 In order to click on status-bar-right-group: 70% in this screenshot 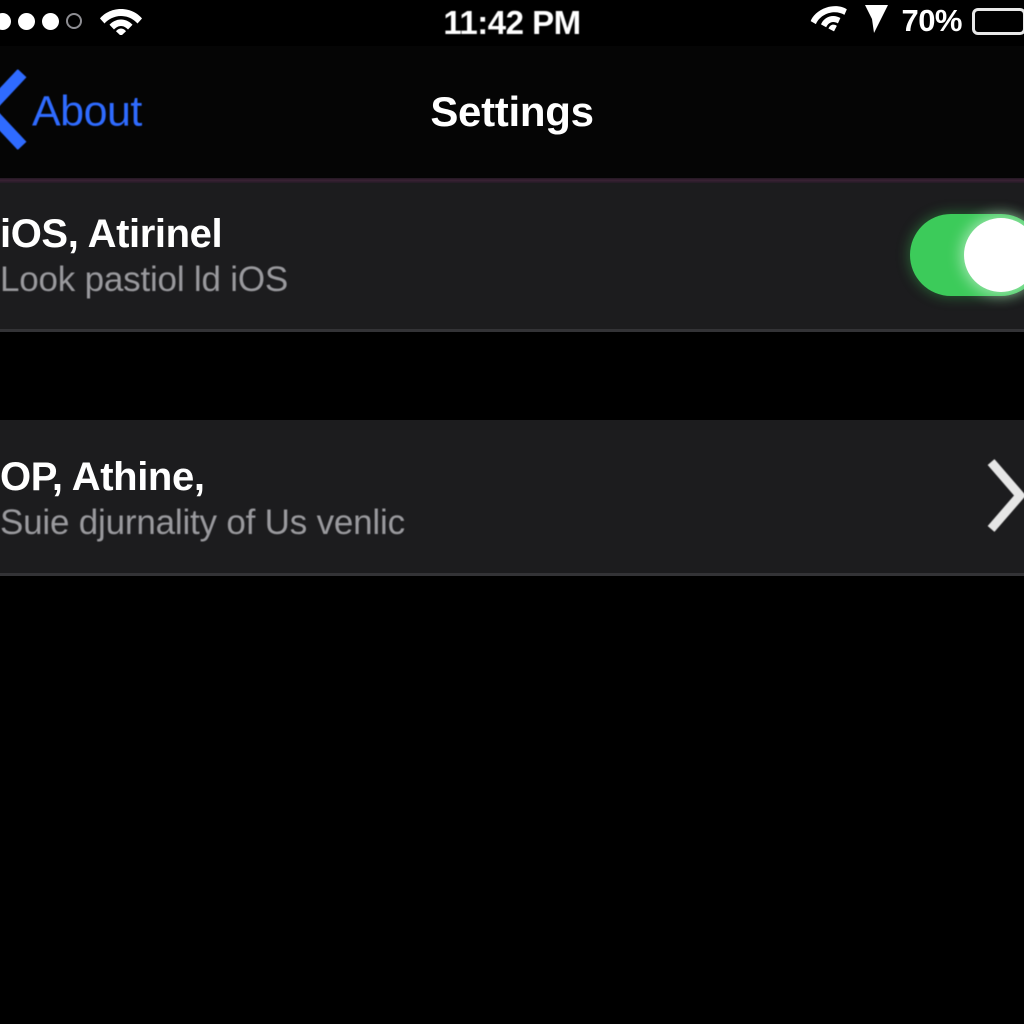, I will do `click(916, 21)`.